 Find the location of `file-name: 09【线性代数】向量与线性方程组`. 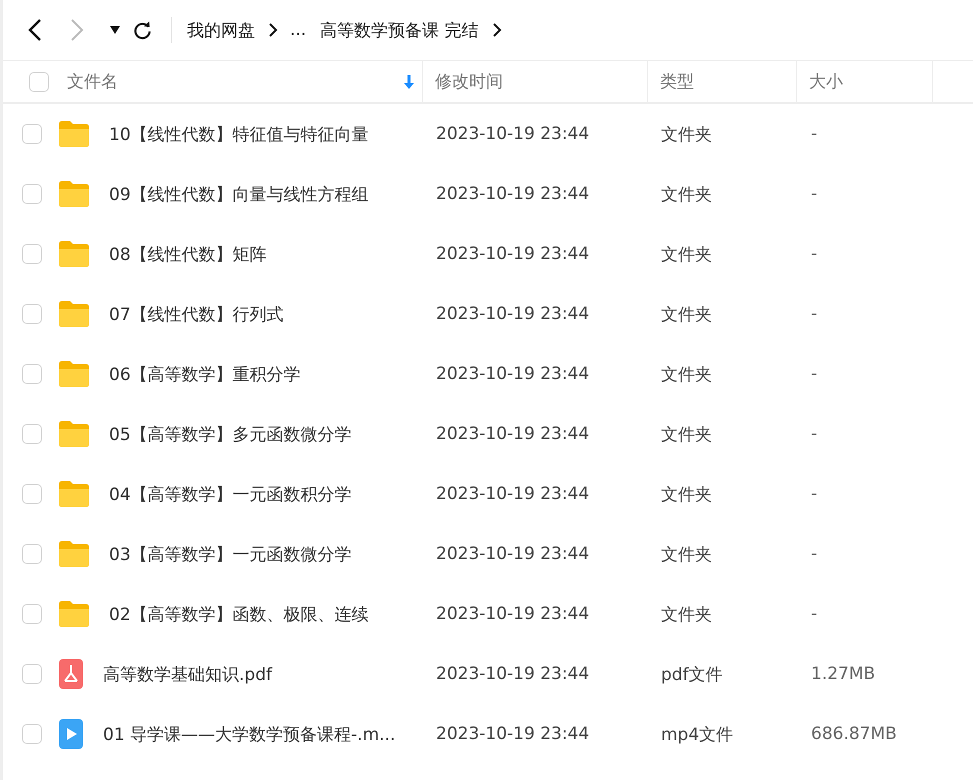

file-name: 09【线性代数】向量与线性方程组 is located at coordinates (239, 194).